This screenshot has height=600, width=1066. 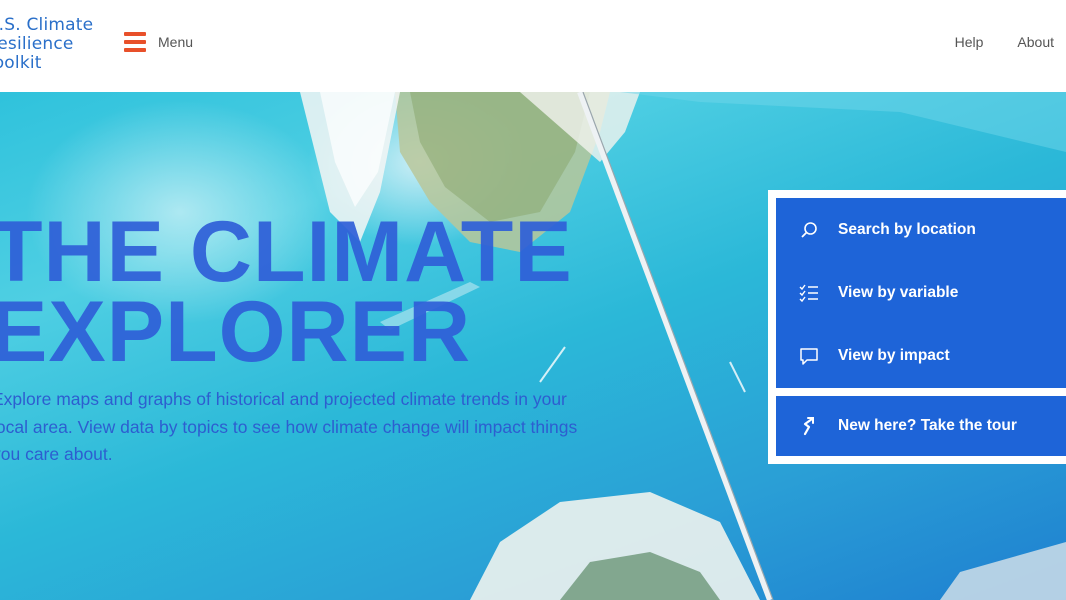 What do you see at coordinates (135, 42) in the screenshot?
I see `hamburger-icon` at bounding box center [135, 42].